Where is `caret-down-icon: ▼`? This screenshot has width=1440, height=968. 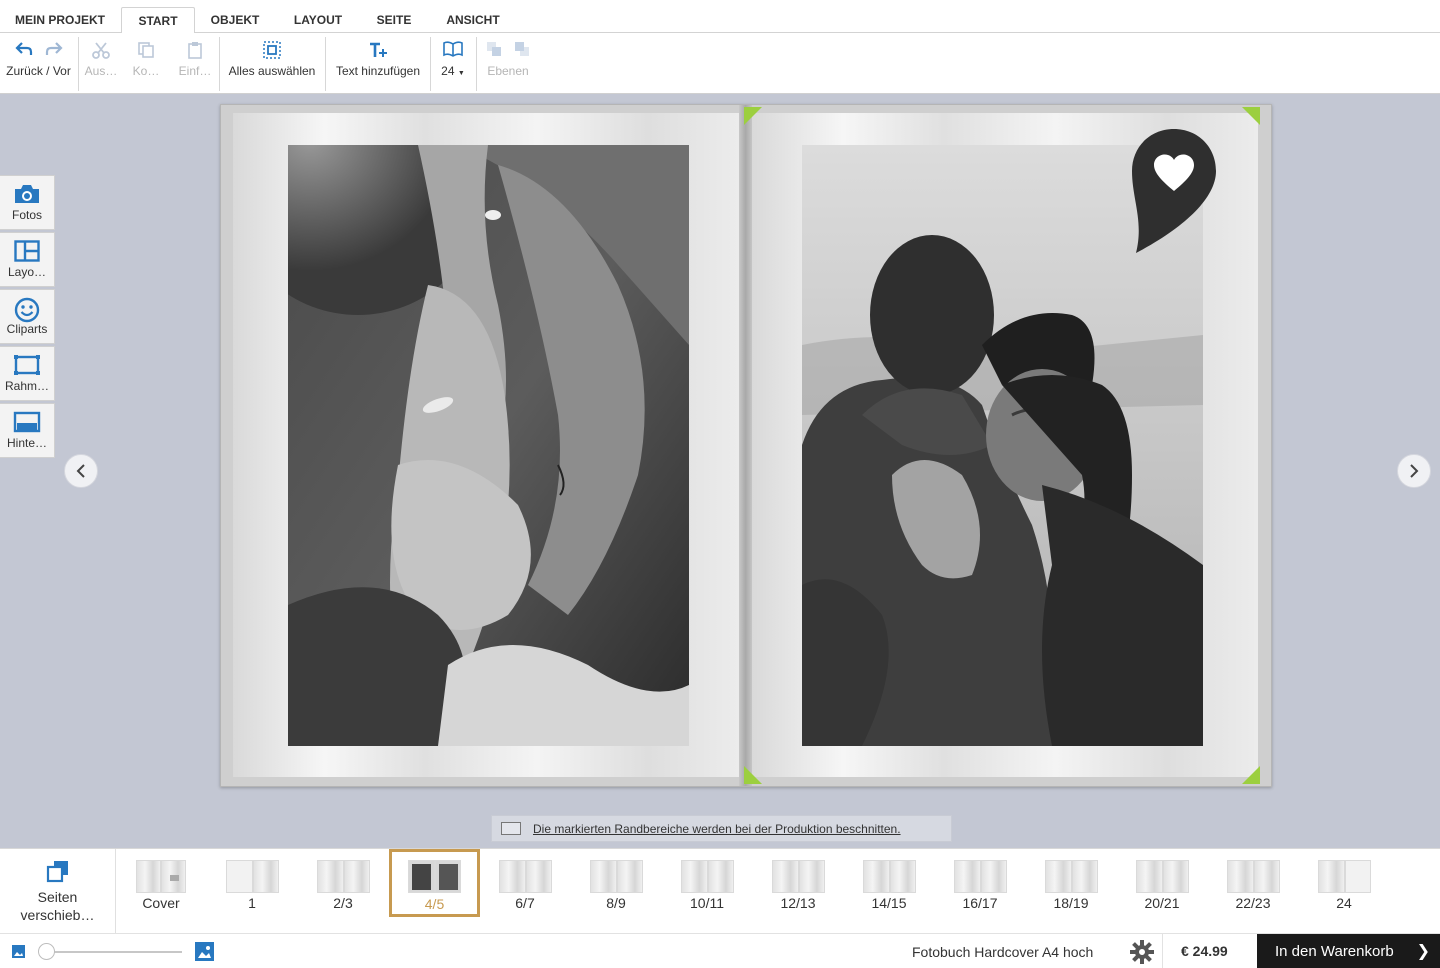
caret-down-icon: ▼ is located at coordinates (461, 73).